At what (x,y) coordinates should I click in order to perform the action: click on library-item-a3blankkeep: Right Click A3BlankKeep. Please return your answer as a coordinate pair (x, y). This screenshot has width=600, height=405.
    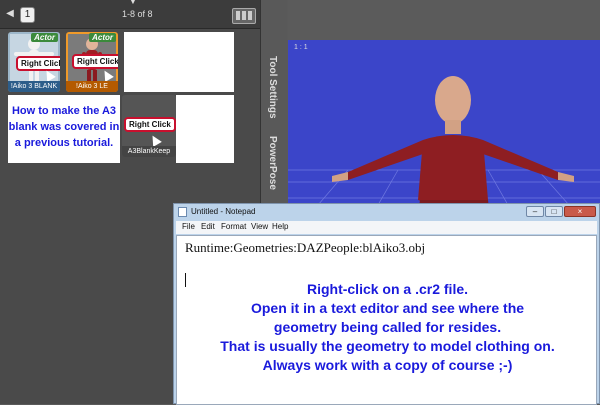
    Looking at the image, I should click on (149, 126).